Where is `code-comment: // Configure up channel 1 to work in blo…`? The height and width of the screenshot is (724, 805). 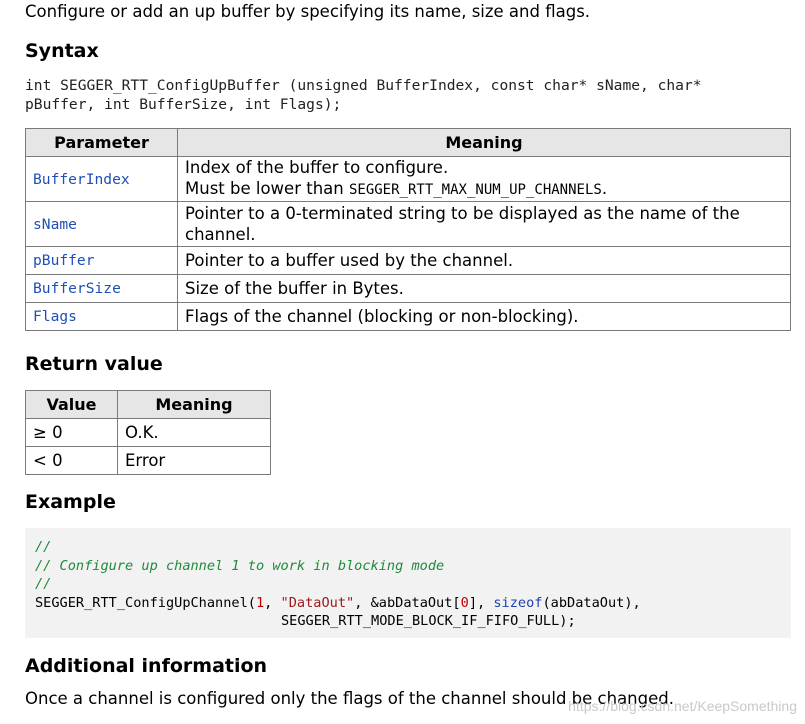 code-comment: // Configure up channel 1 to work in blo… is located at coordinates (240, 565).